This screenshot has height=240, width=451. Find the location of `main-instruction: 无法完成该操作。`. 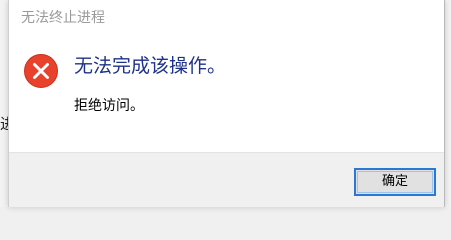

main-instruction: 无法完成该操作。 is located at coordinates (150, 66).